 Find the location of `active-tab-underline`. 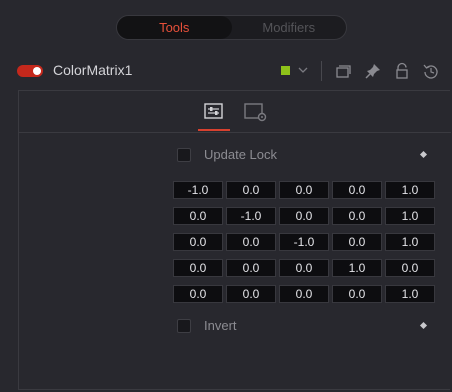

active-tab-underline is located at coordinates (214, 130).